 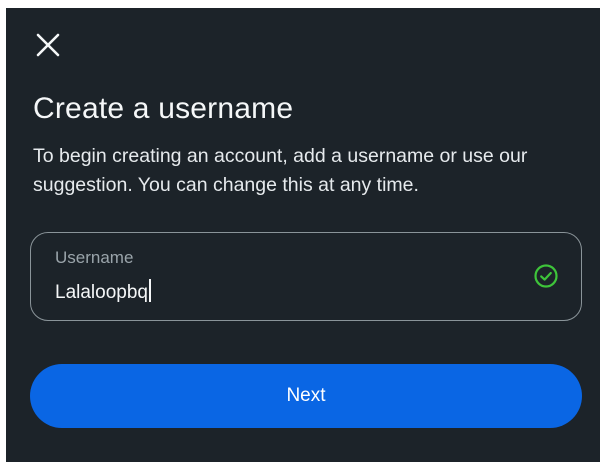 I want to click on username-input: Lalaloopbq, so click(x=103, y=291).